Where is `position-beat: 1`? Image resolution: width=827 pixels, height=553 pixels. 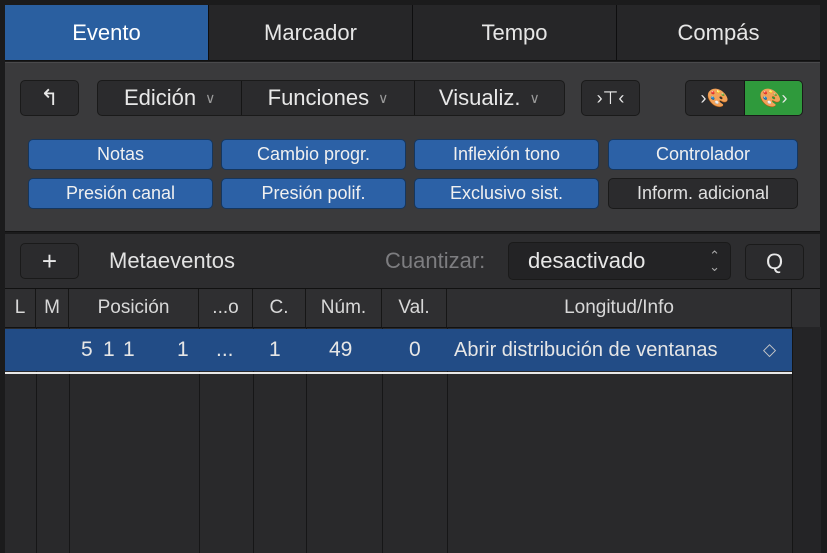 position-beat: 1 is located at coordinates (109, 350).